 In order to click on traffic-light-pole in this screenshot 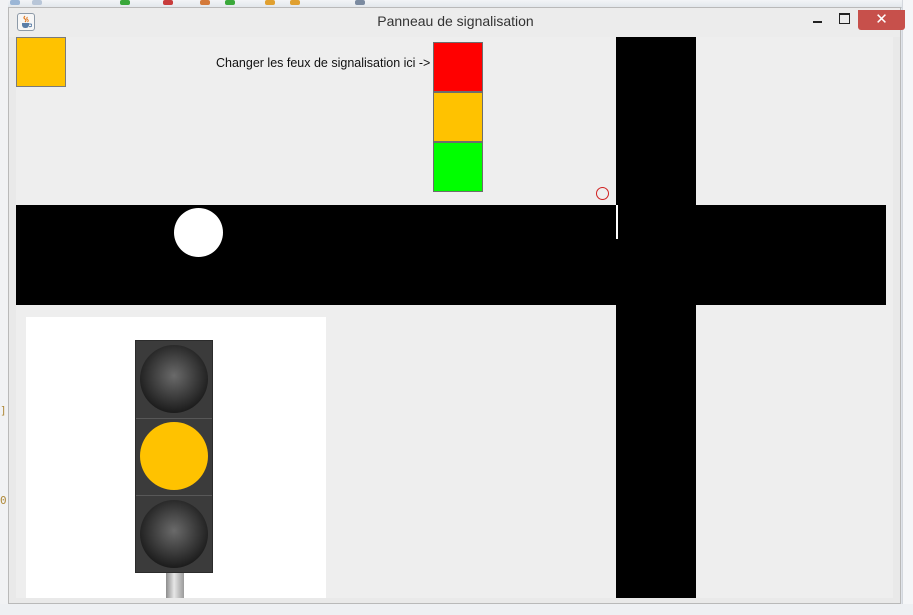, I will do `click(175, 585)`.